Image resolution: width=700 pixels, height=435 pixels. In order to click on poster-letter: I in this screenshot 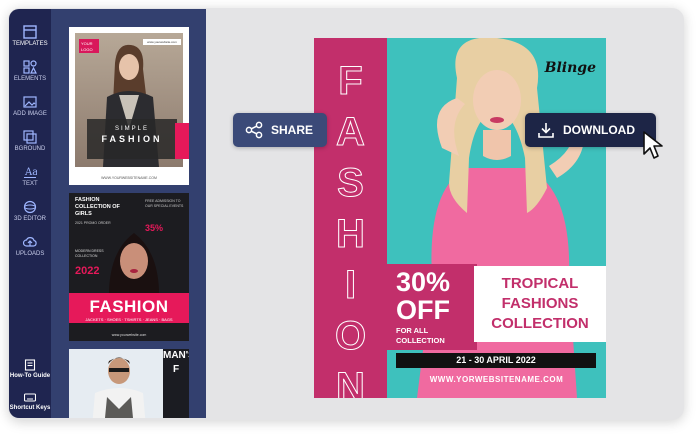, I will do `click(350, 285)`.